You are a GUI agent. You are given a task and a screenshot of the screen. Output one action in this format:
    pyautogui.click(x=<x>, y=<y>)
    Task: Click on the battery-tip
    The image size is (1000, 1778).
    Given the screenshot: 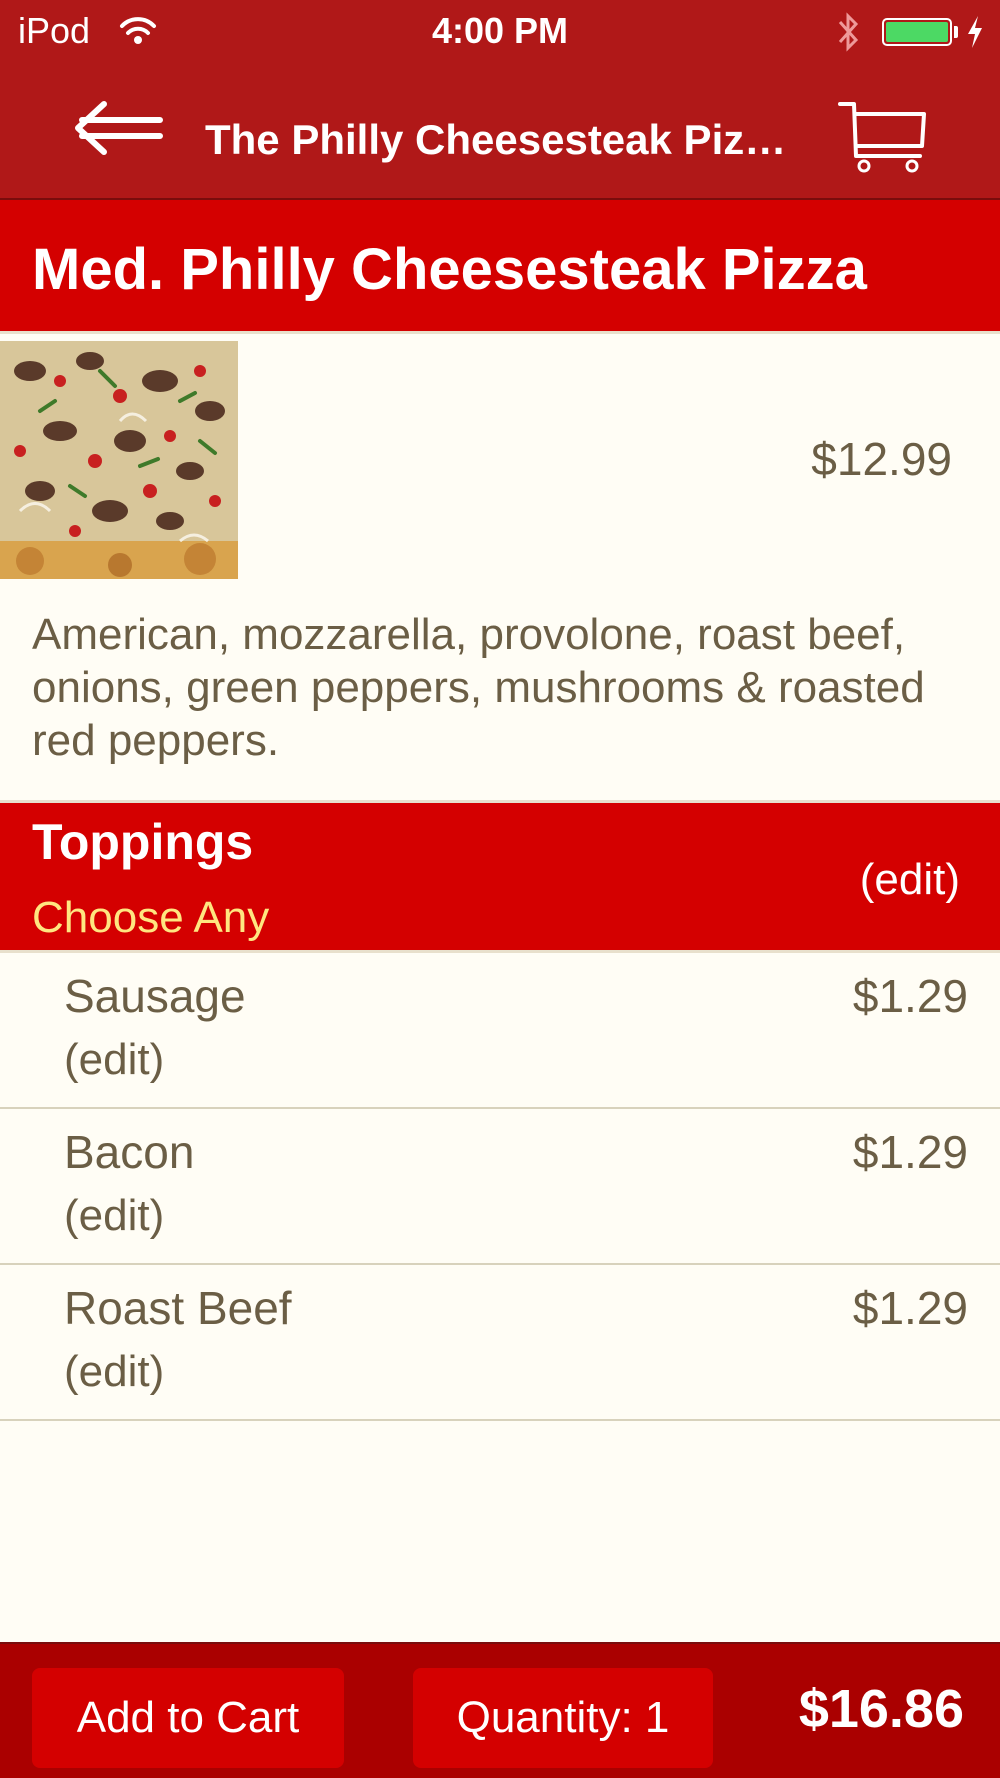 What is the action you would take?
    pyautogui.click(x=956, y=32)
    